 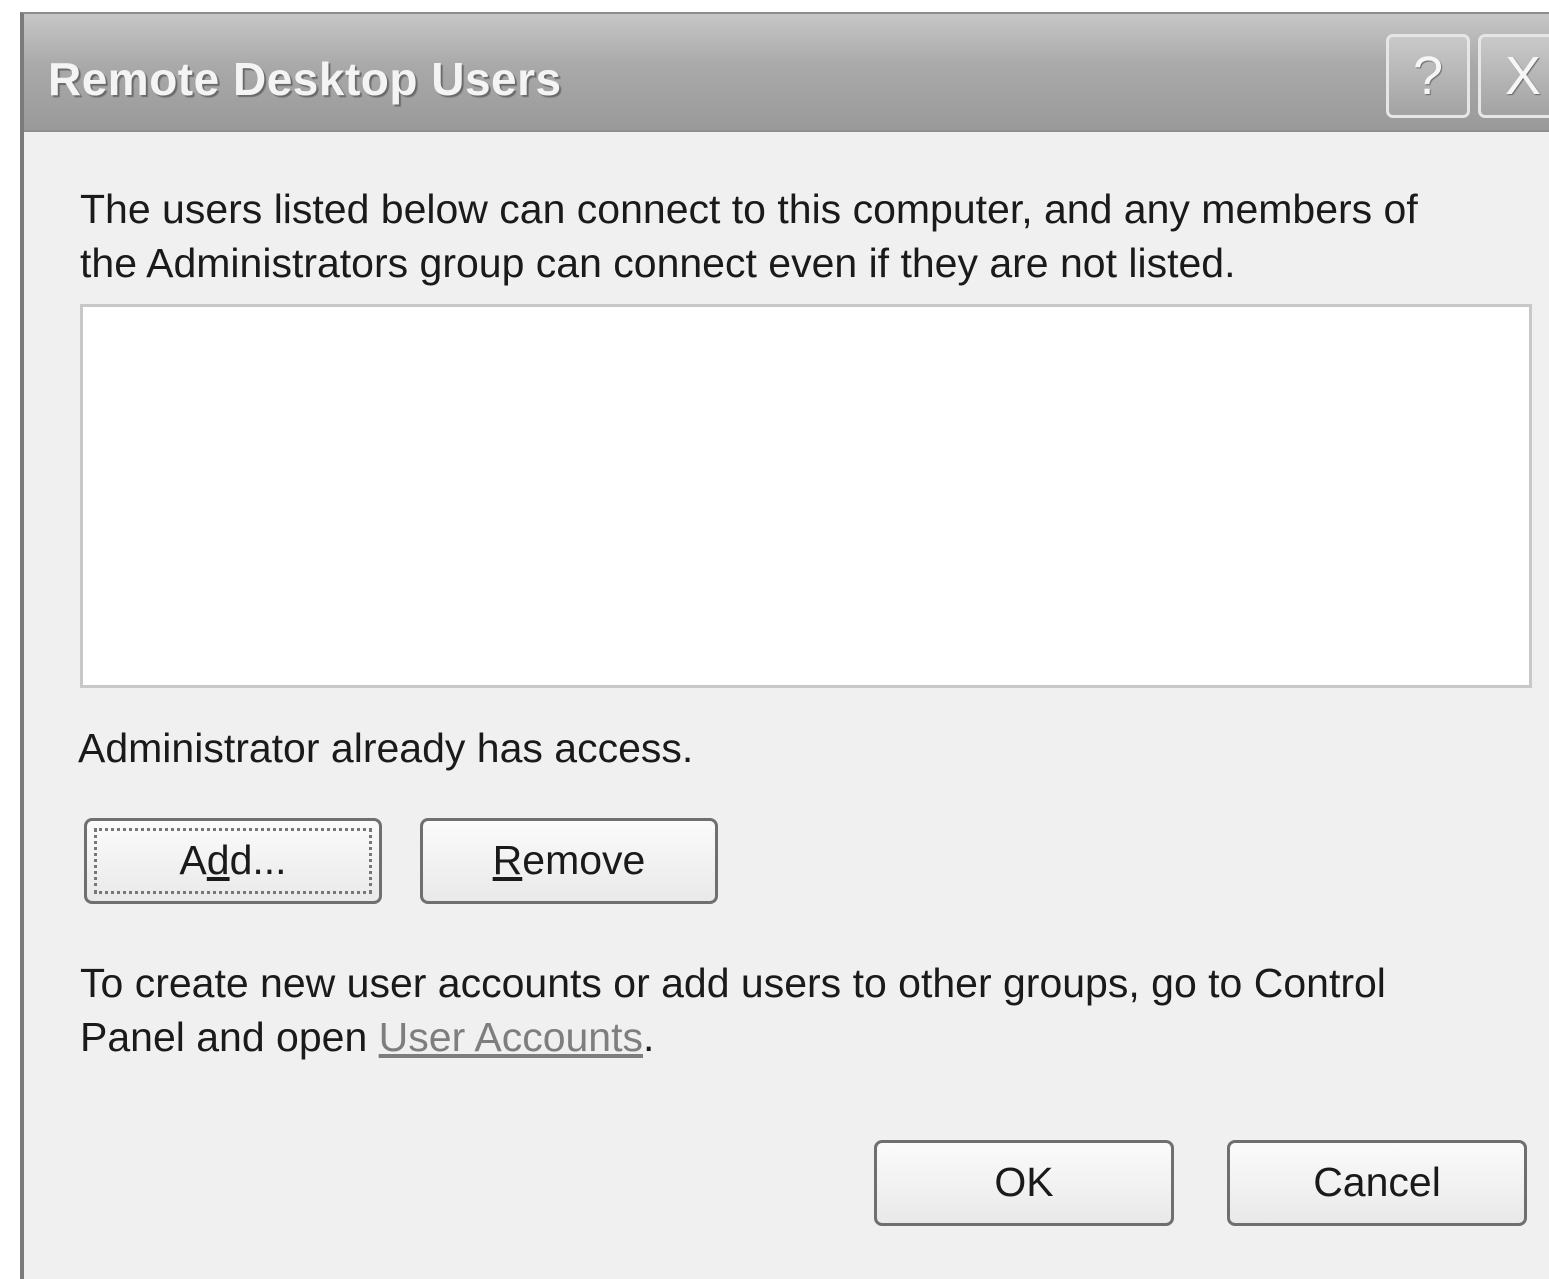 I want to click on focus-rectangle, so click(x=233, y=861).